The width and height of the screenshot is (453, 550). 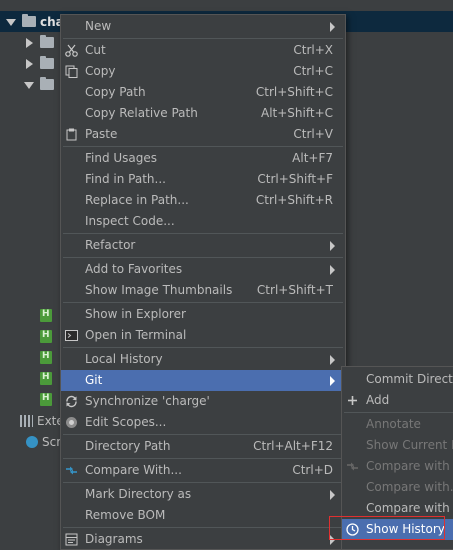 I want to click on menu-item-directory-path: Directory Path Ctrl+Alt+F12, so click(x=203, y=446).